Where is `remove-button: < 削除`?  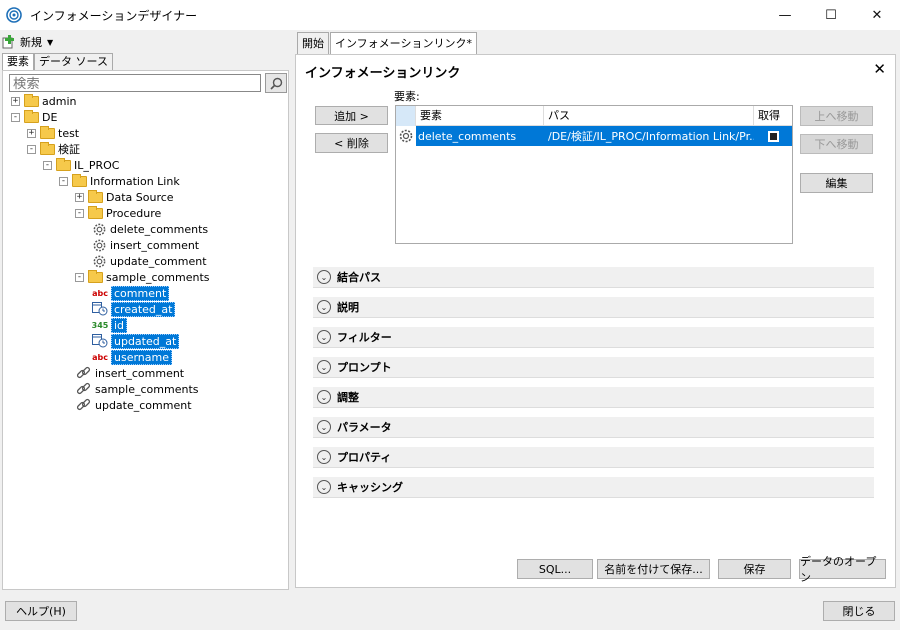
remove-button: < 削除 is located at coordinates (351, 143).